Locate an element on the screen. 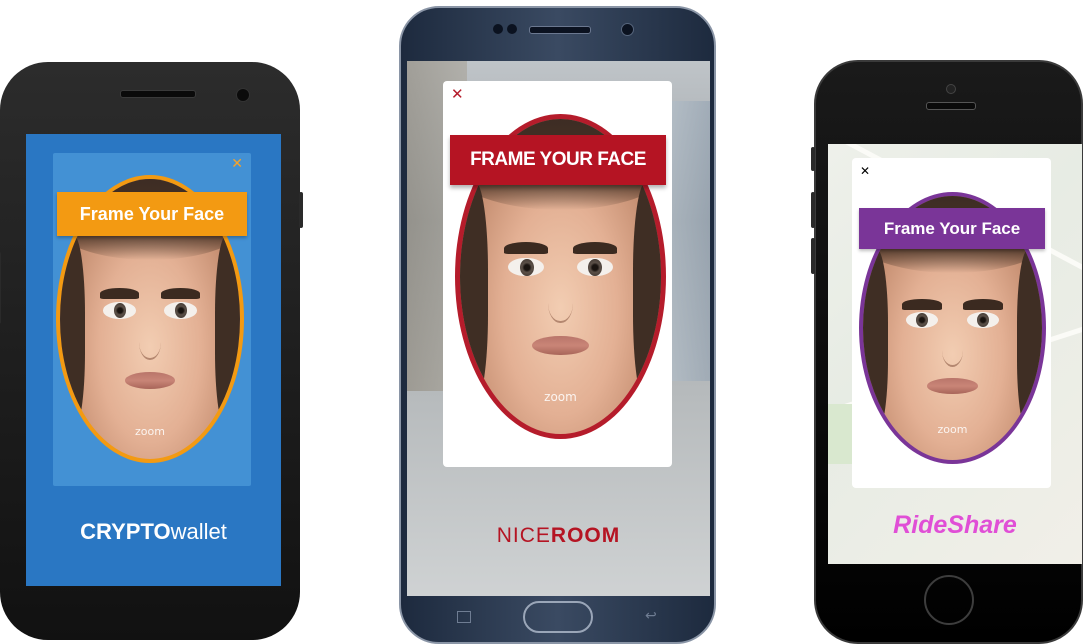 This screenshot has height=644, width=1083. brand-regular: NICE is located at coordinates (523, 535).